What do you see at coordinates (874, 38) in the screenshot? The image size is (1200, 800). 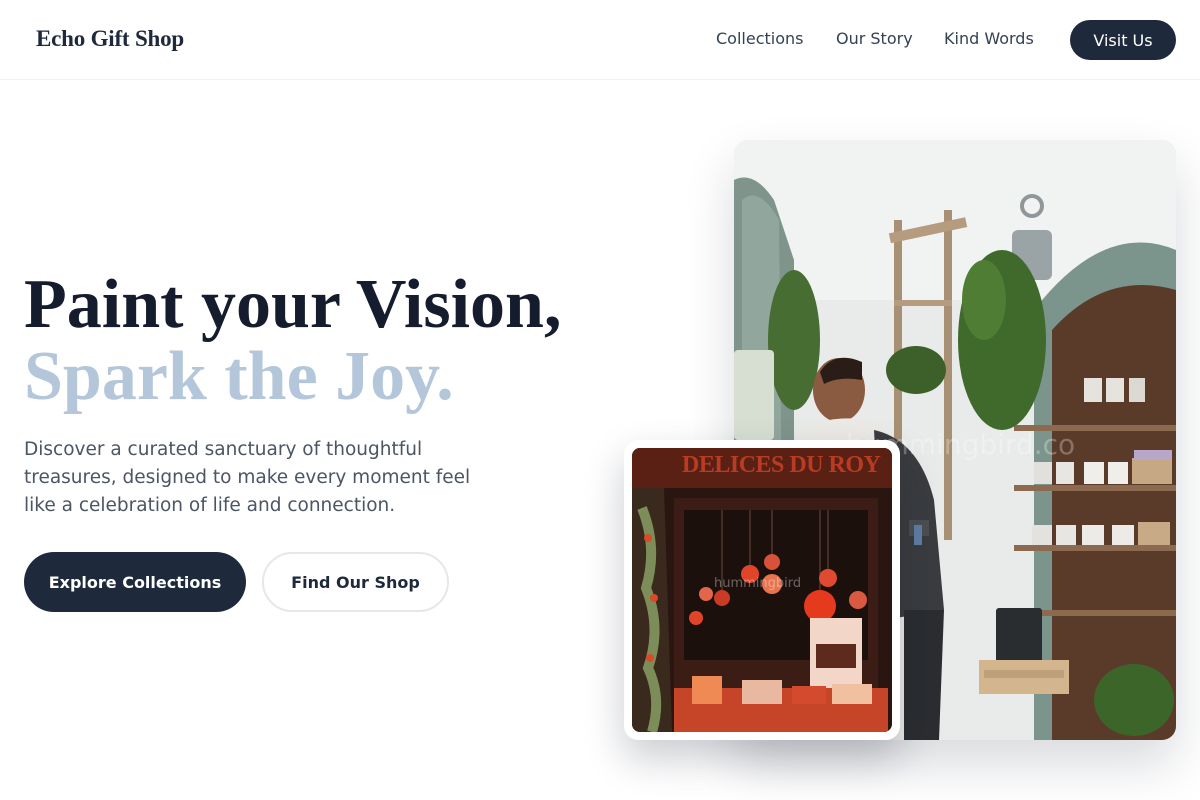 I see `nav-link-our-story: Our Story` at bounding box center [874, 38].